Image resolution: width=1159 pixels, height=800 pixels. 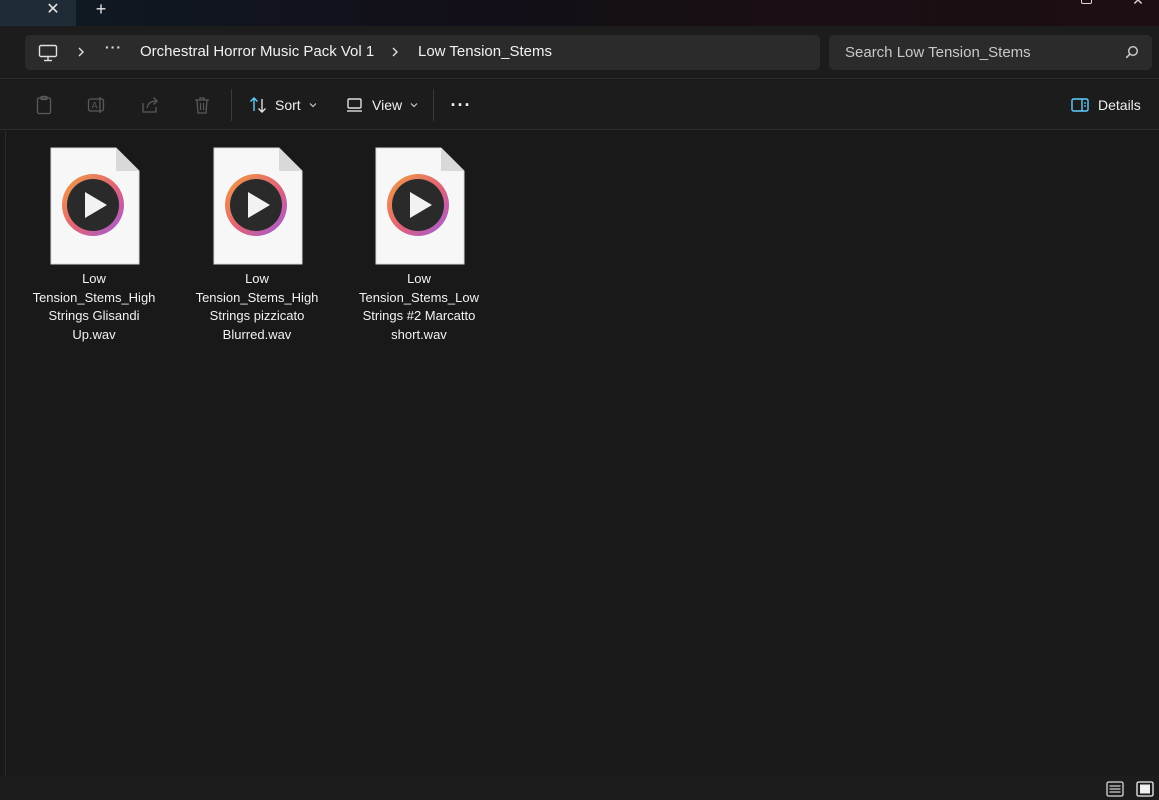 What do you see at coordinates (1138, 3) in the screenshot?
I see `window-close-icon: ✕` at bounding box center [1138, 3].